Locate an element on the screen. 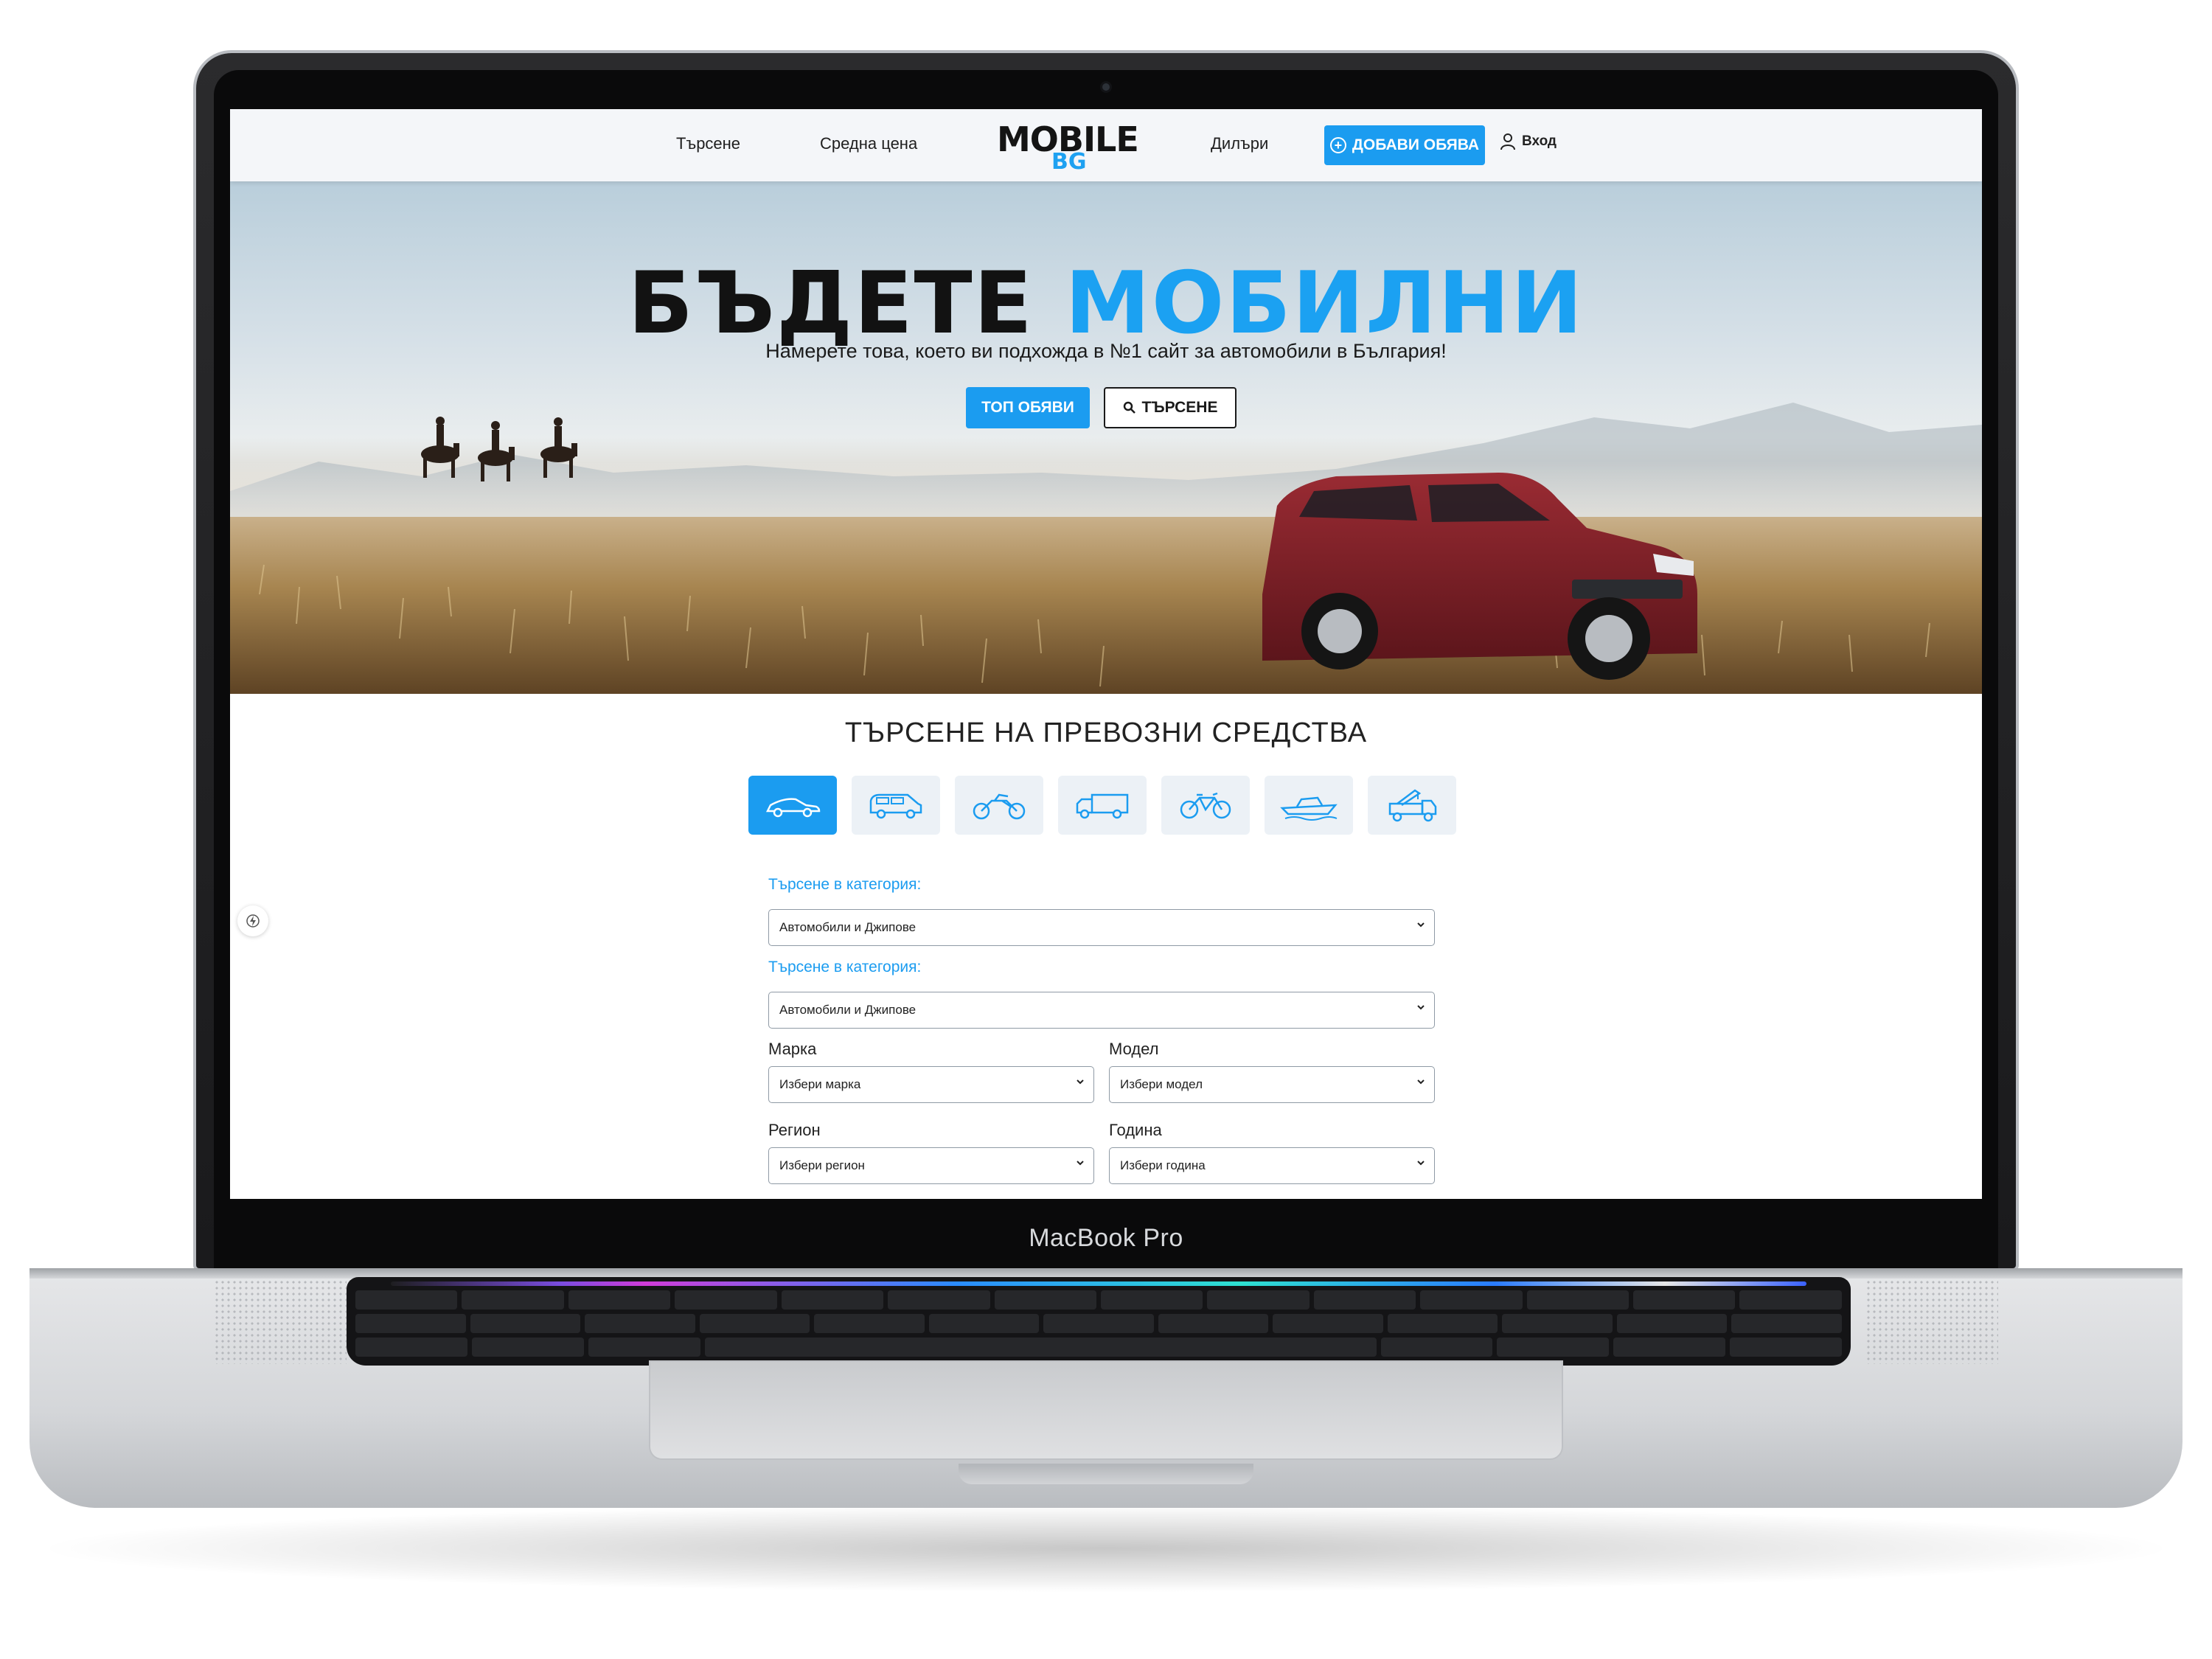 This screenshot has height=1659, width=2212. year-label: Година is located at coordinates (1135, 1130).